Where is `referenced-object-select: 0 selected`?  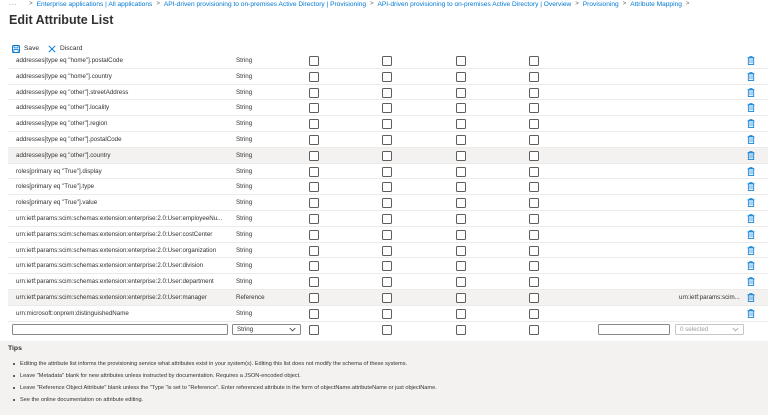 referenced-object-select: 0 selected is located at coordinates (709, 330).